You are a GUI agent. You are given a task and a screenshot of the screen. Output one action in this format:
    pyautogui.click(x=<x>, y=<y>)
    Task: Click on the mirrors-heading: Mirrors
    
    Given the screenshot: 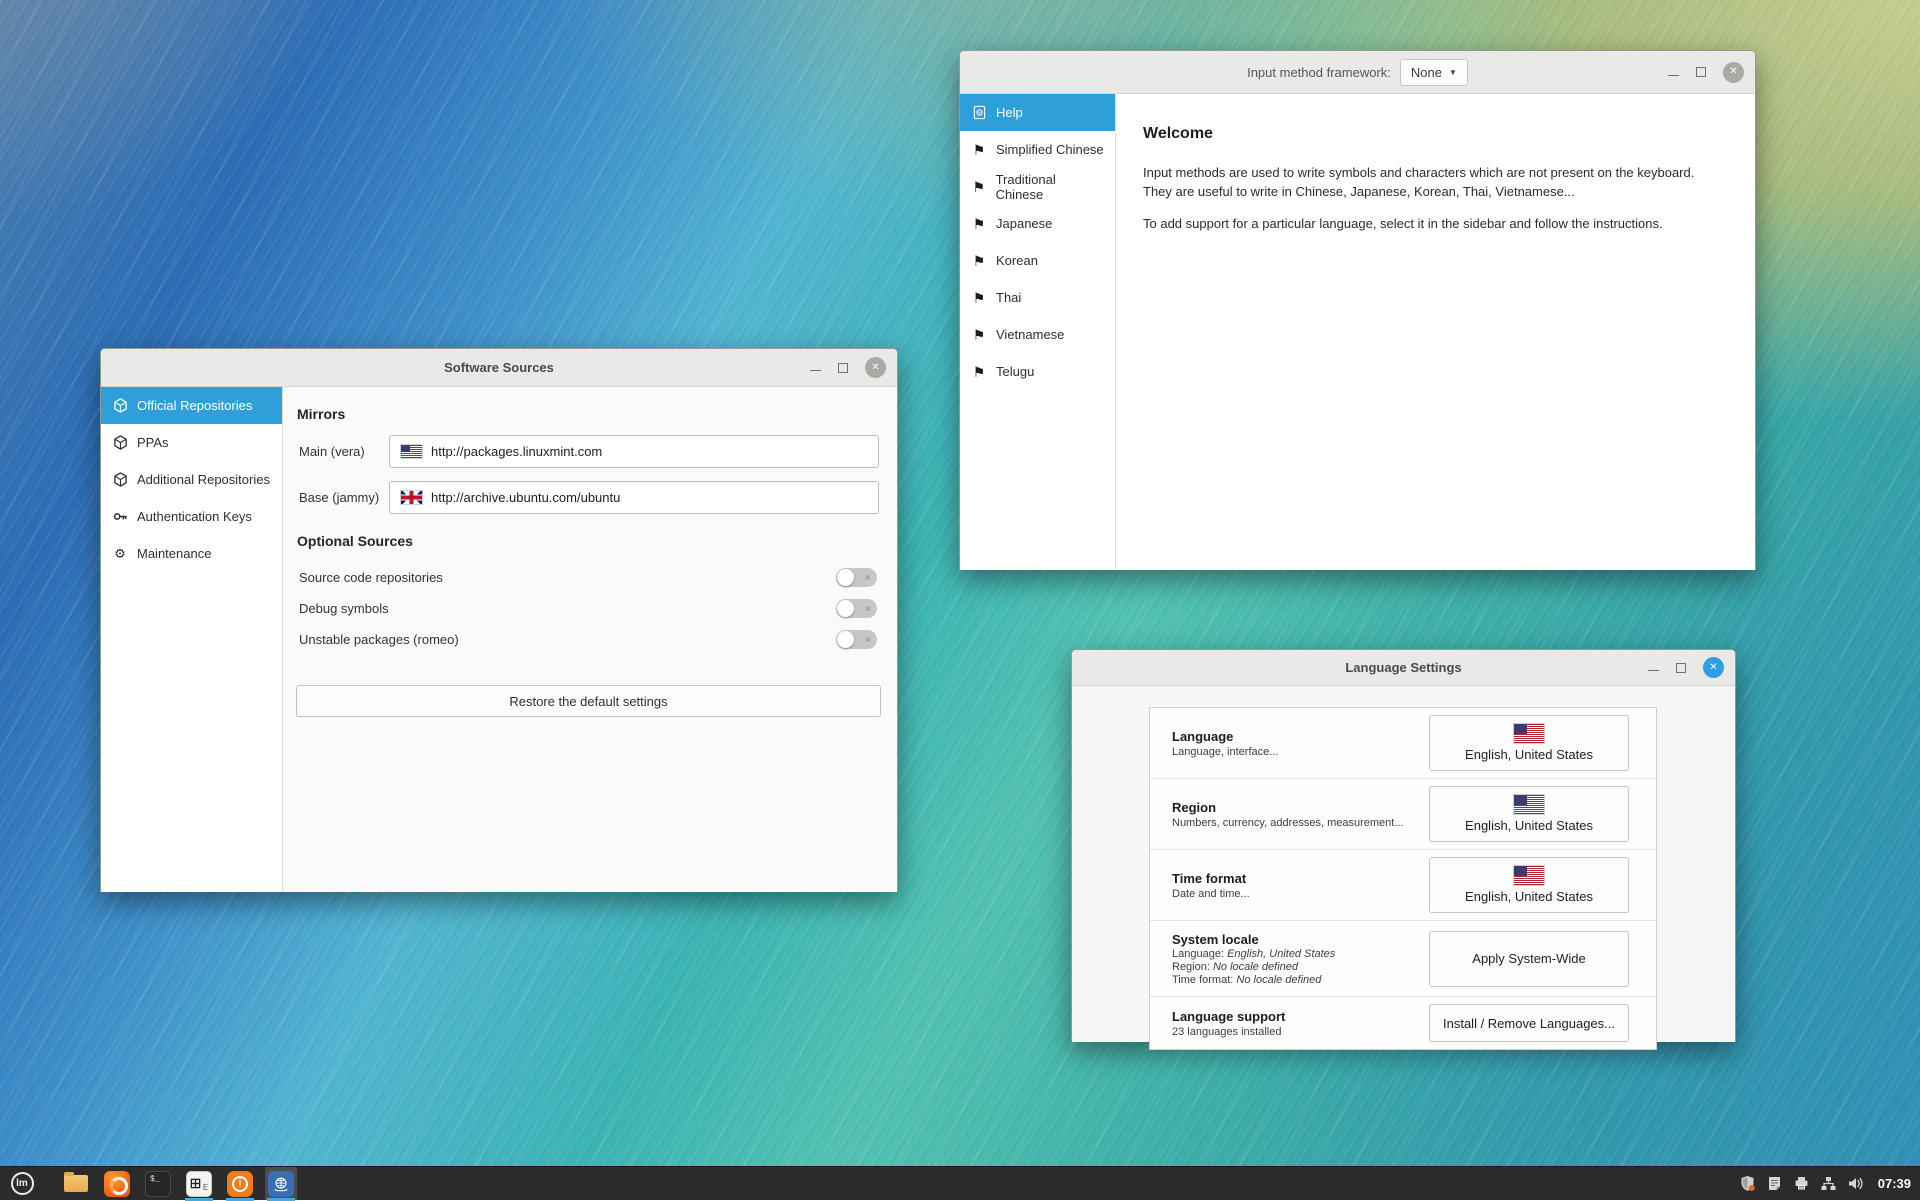 What is the action you would take?
    pyautogui.click(x=597, y=414)
    